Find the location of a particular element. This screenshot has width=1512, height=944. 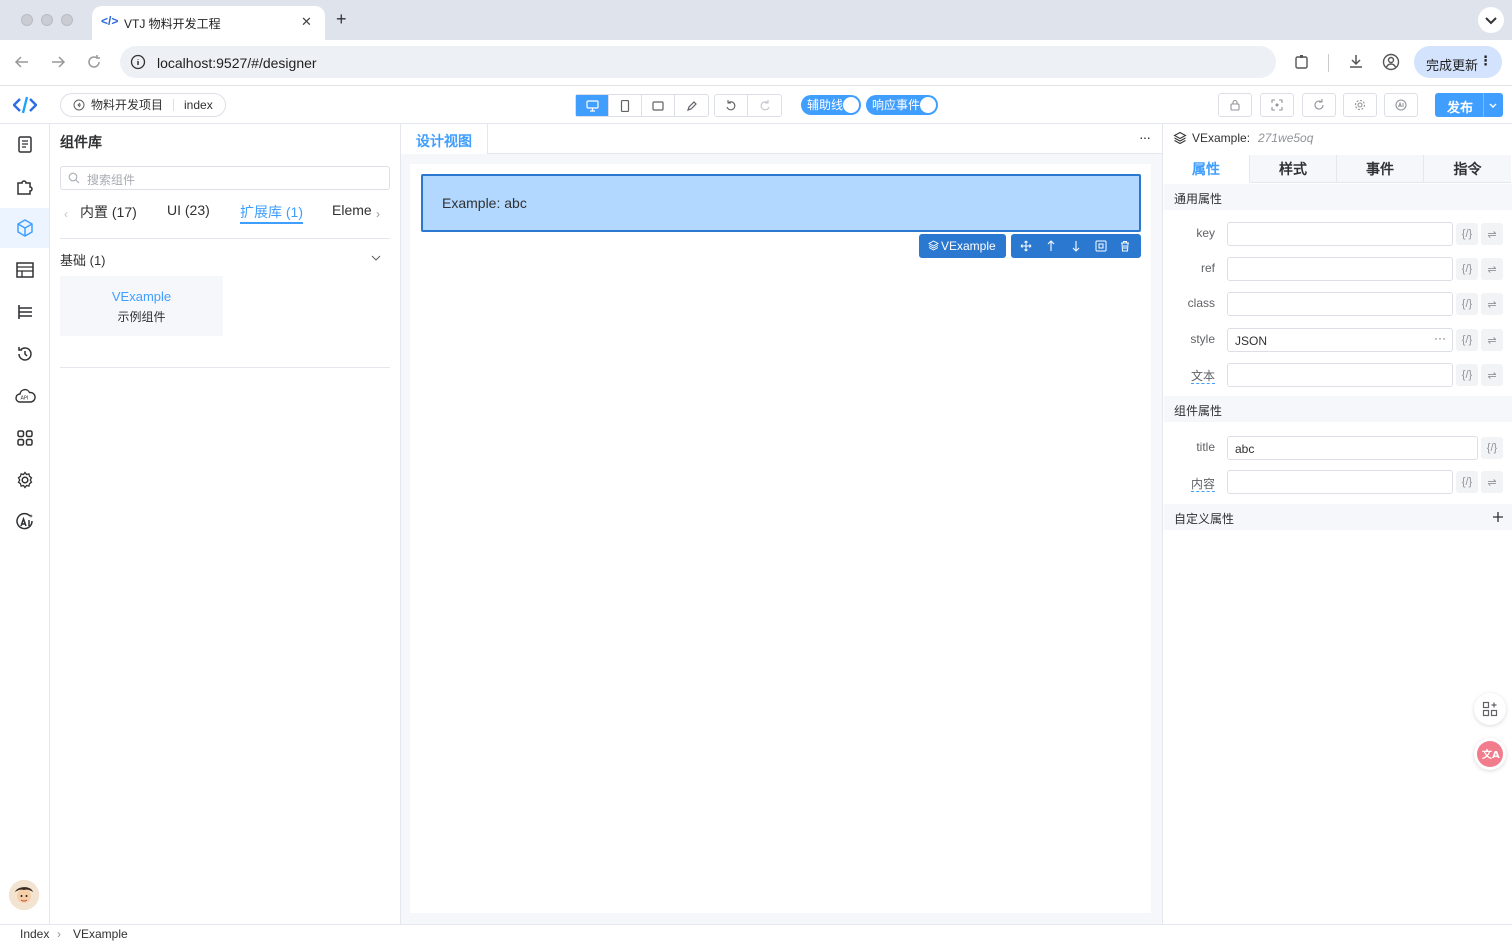

avatar is located at coordinates (24, 895).